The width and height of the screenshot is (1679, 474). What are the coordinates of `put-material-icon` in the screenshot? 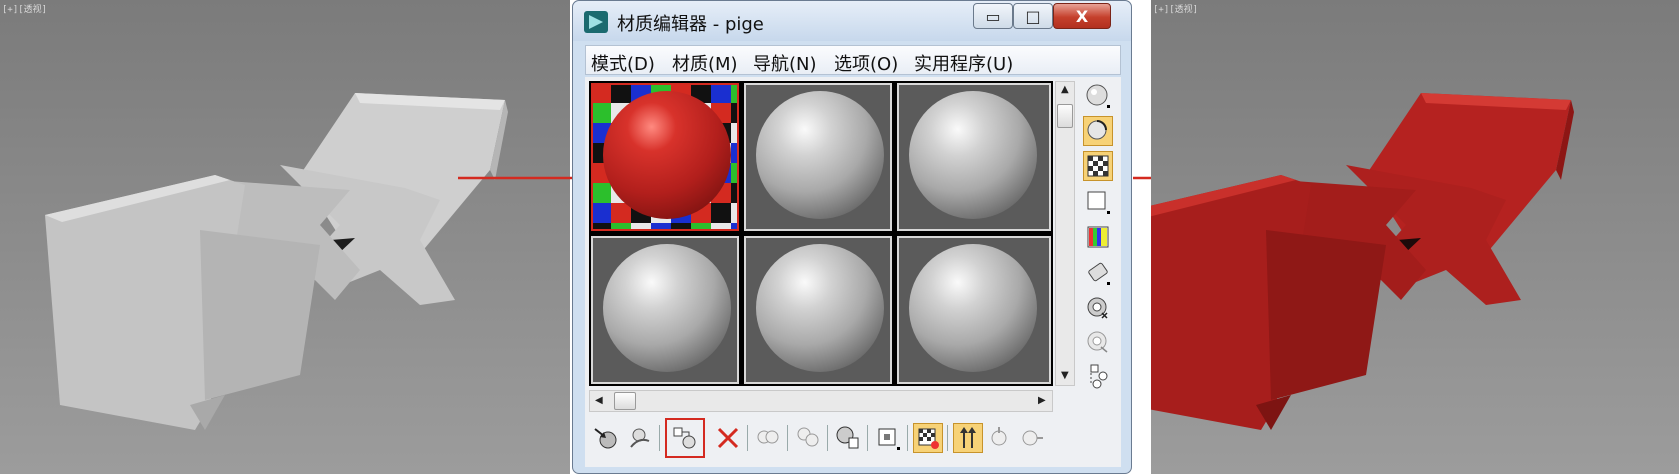 It's located at (640, 438).